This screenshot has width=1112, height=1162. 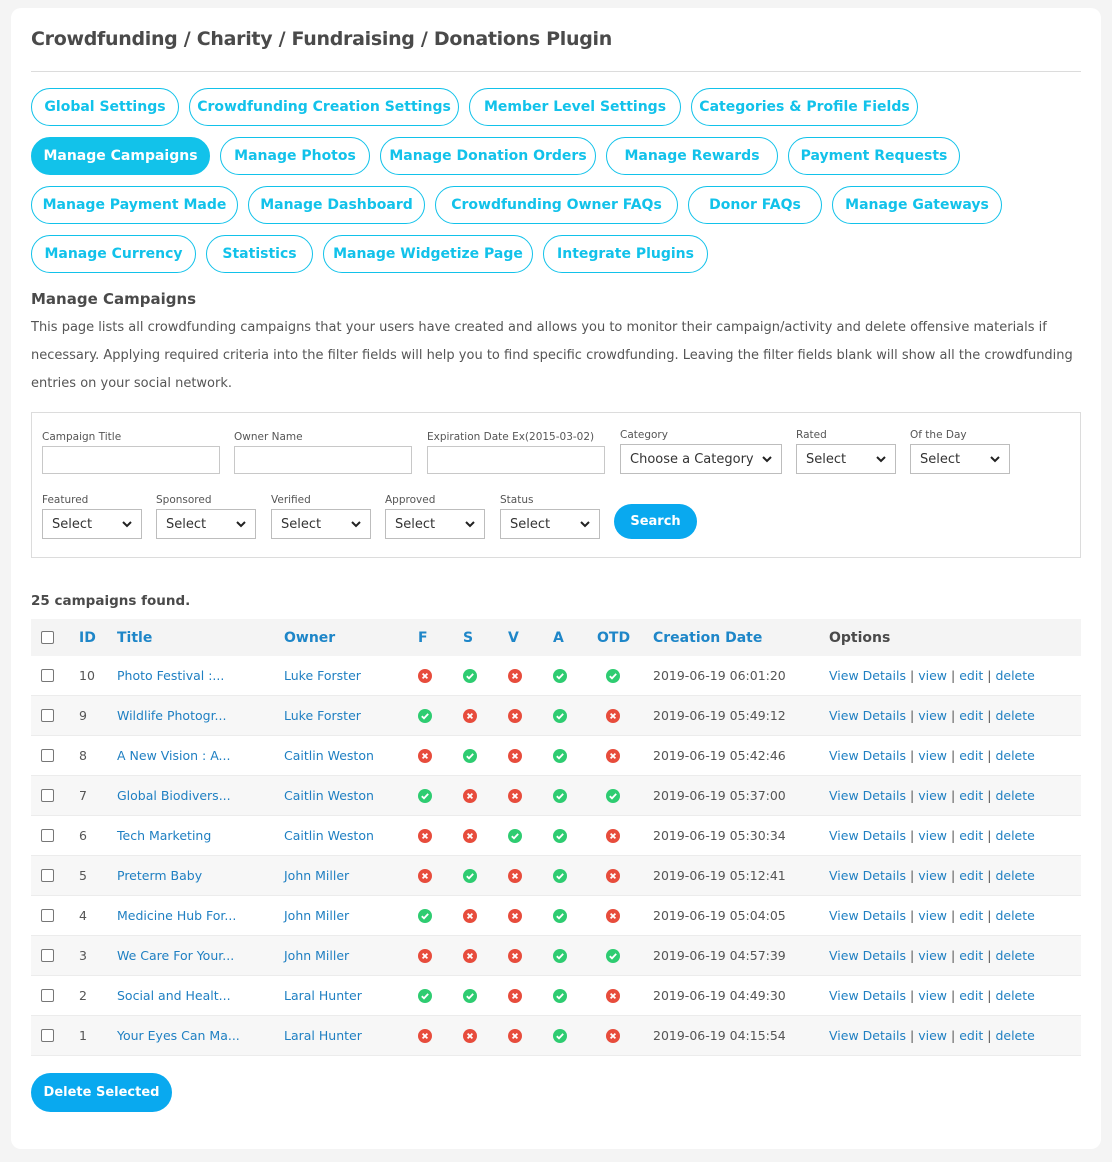 I want to click on nav-tab-manage-dashboard: Manage Dashboard, so click(x=336, y=205).